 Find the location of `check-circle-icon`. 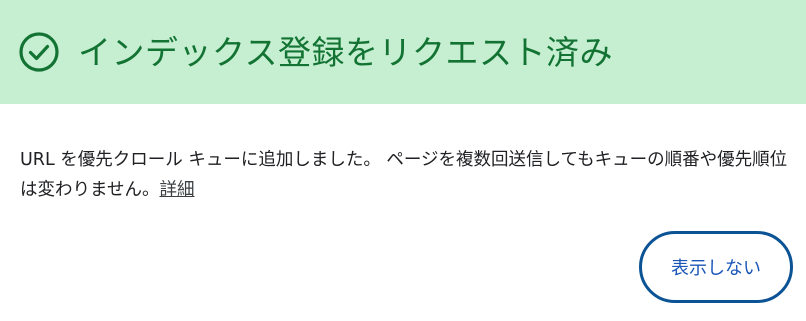

check-circle-icon is located at coordinates (39, 52).